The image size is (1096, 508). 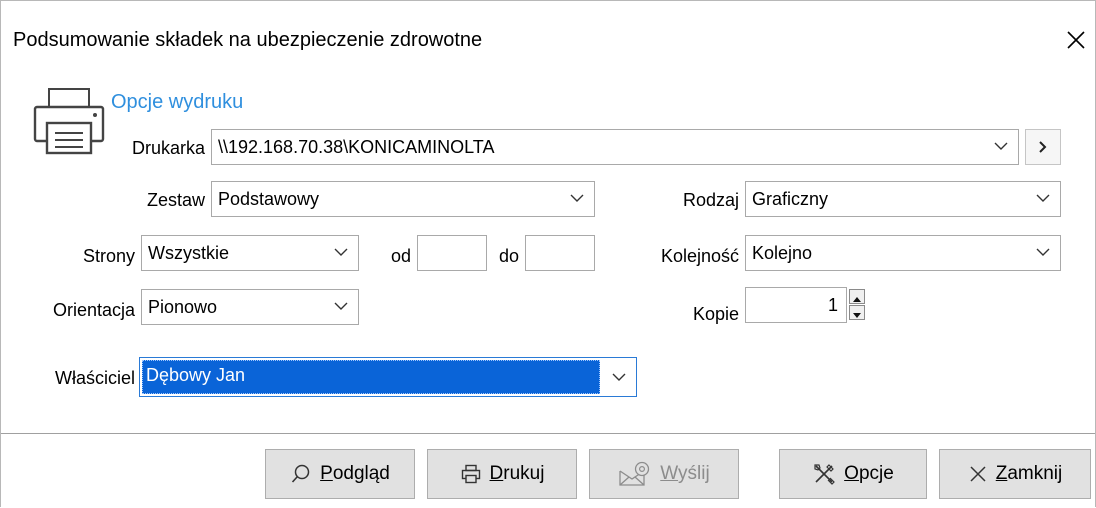 I want to click on pages-to-input, so click(x=560, y=253).